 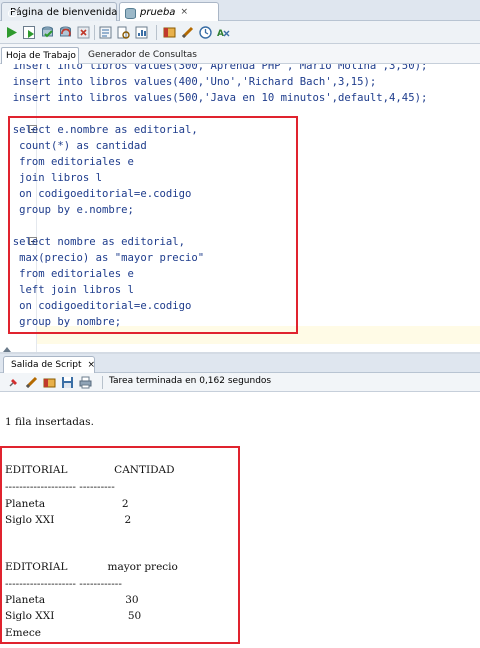 What do you see at coordinates (29, 32) in the screenshot?
I see `run-script-icon` at bounding box center [29, 32].